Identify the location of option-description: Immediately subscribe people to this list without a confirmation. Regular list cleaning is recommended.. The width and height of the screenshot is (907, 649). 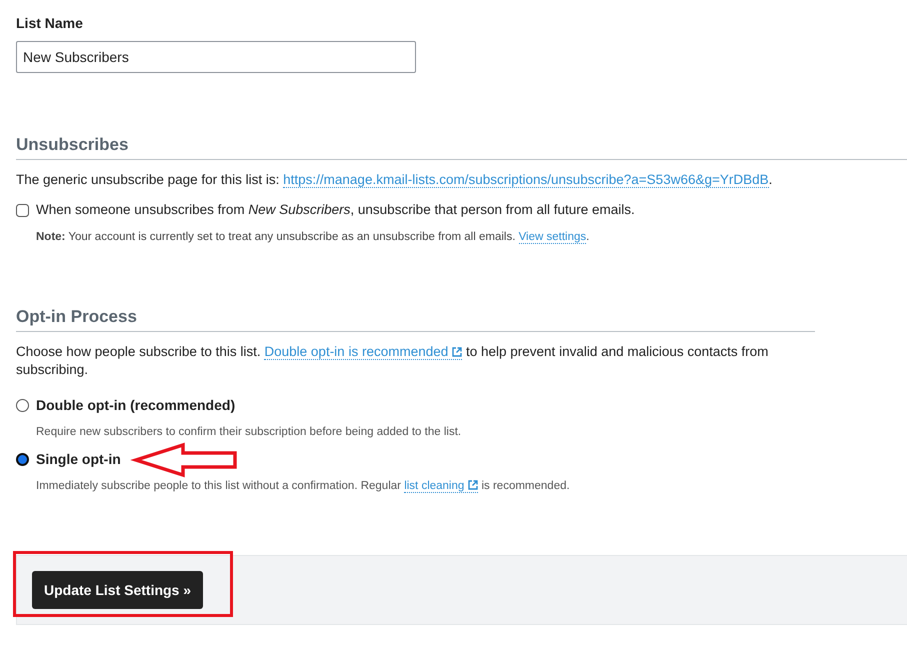
(303, 486).